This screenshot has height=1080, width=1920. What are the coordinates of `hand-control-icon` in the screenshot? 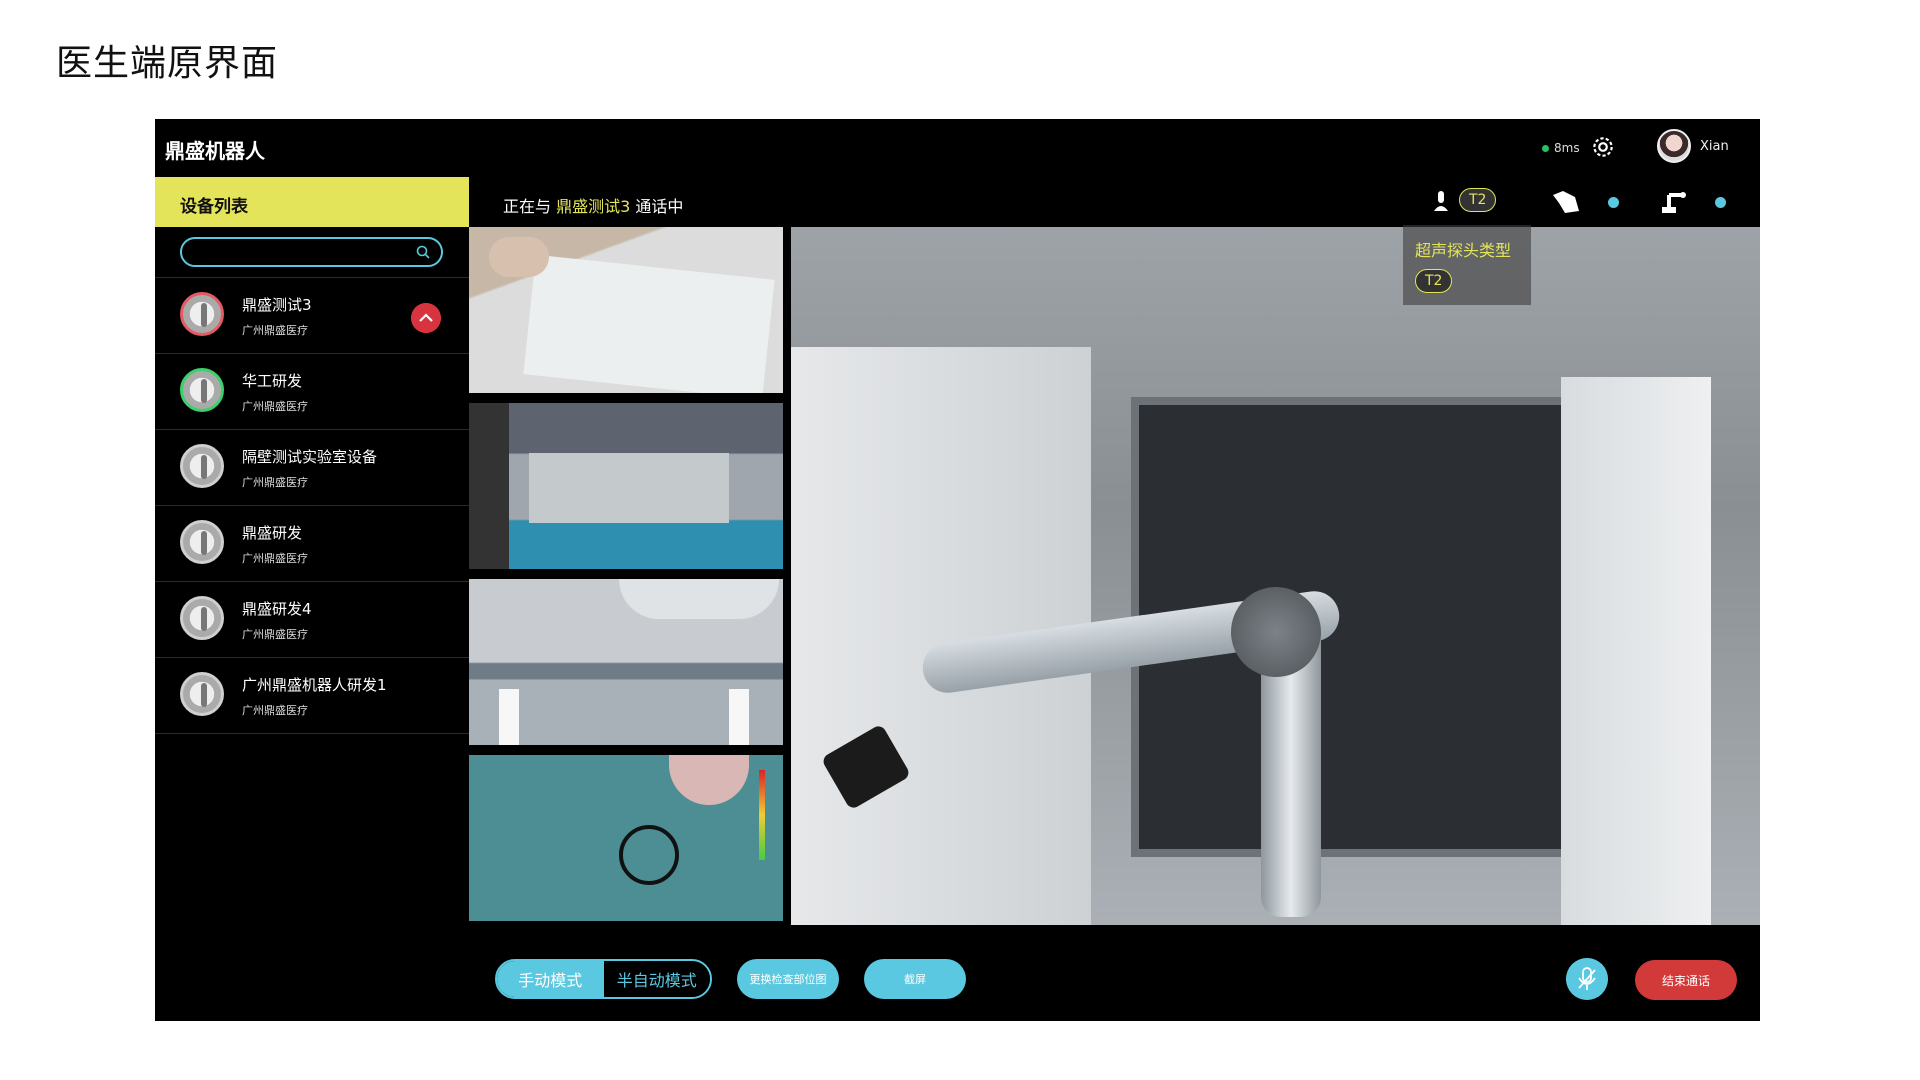 It's located at (1567, 201).